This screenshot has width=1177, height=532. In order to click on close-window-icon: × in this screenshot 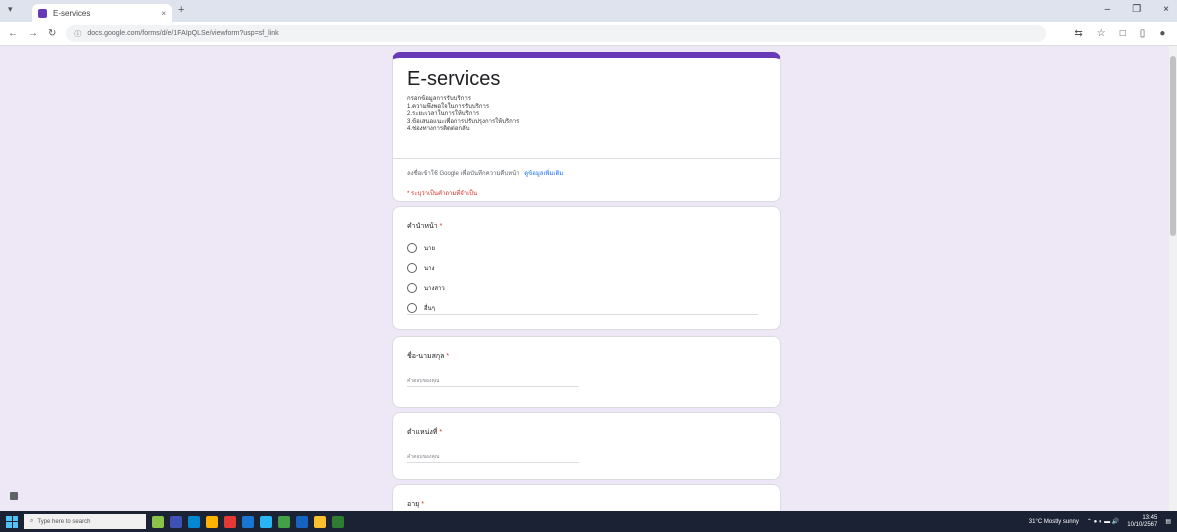, I will do `click(1166, 9)`.